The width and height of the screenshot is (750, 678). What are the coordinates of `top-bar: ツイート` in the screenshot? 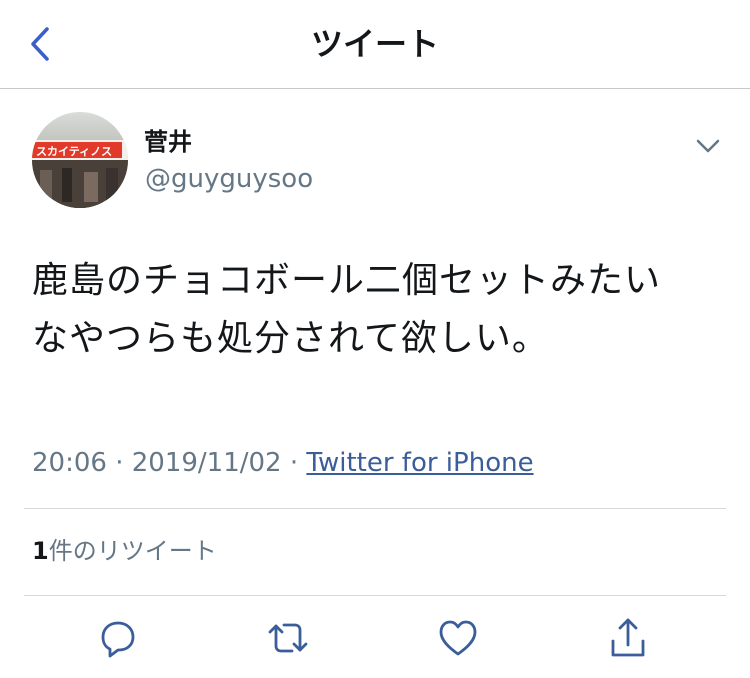 It's located at (375, 44).